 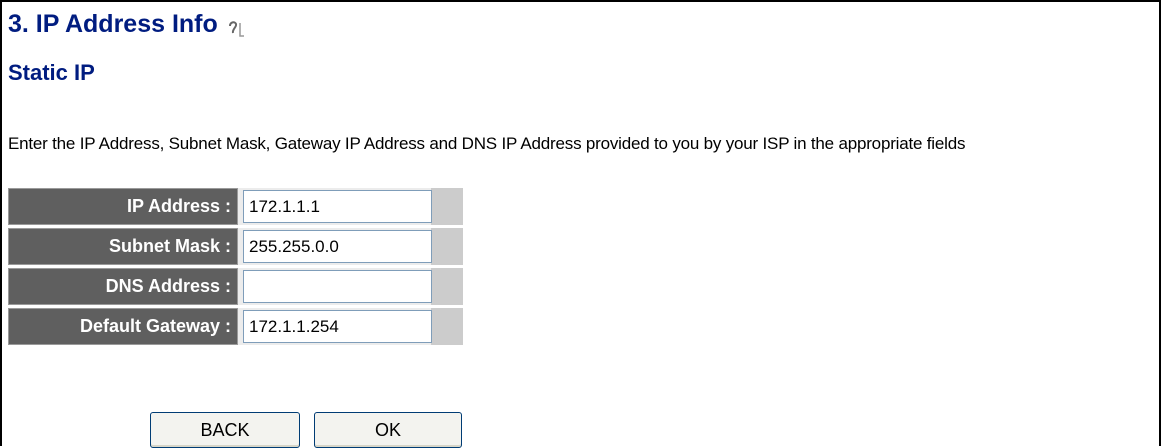 I want to click on subnet-mask-input, so click(x=337, y=246).